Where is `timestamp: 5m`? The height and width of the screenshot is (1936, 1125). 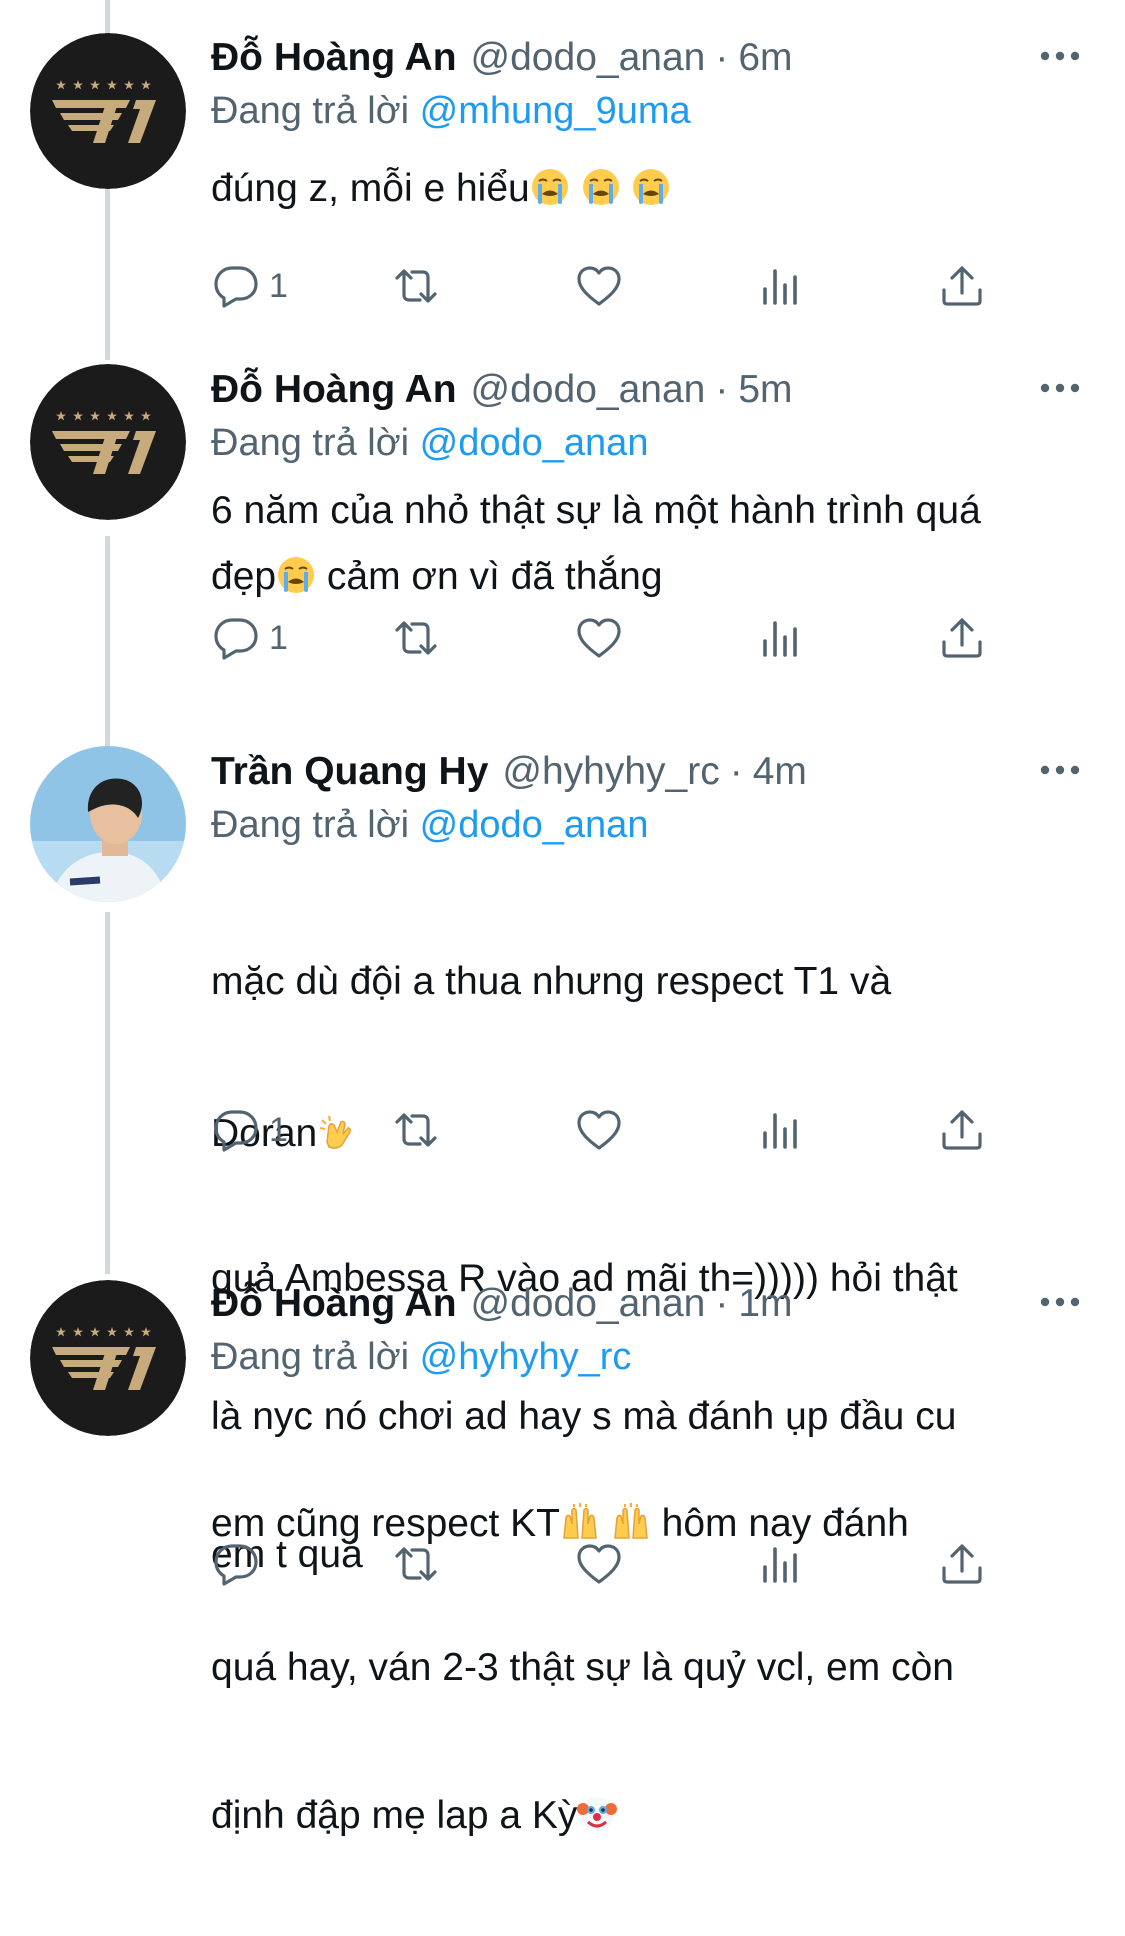
timestamp: 5m is located at coordinates (765, 390).